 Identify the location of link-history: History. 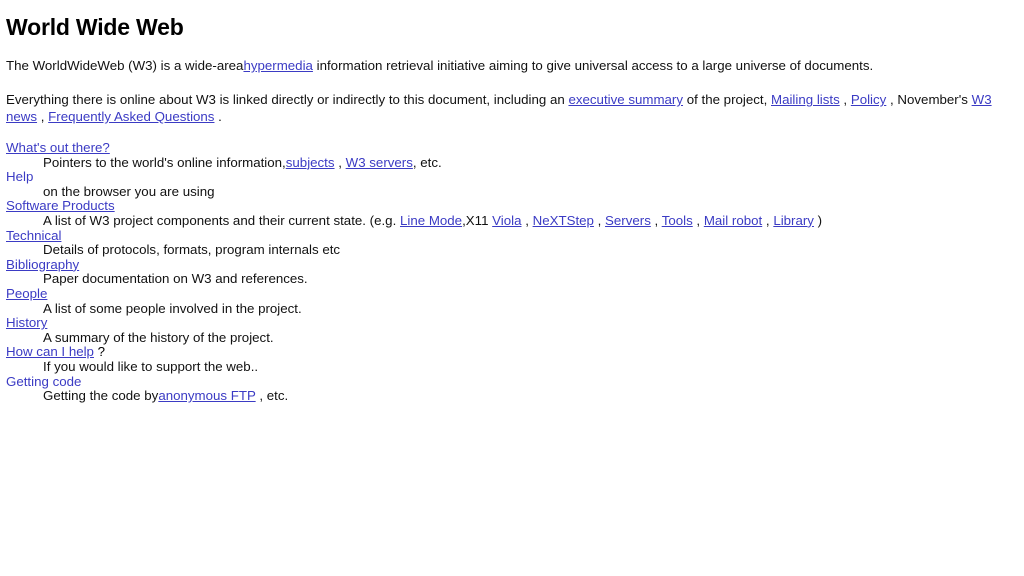
(26, 322).